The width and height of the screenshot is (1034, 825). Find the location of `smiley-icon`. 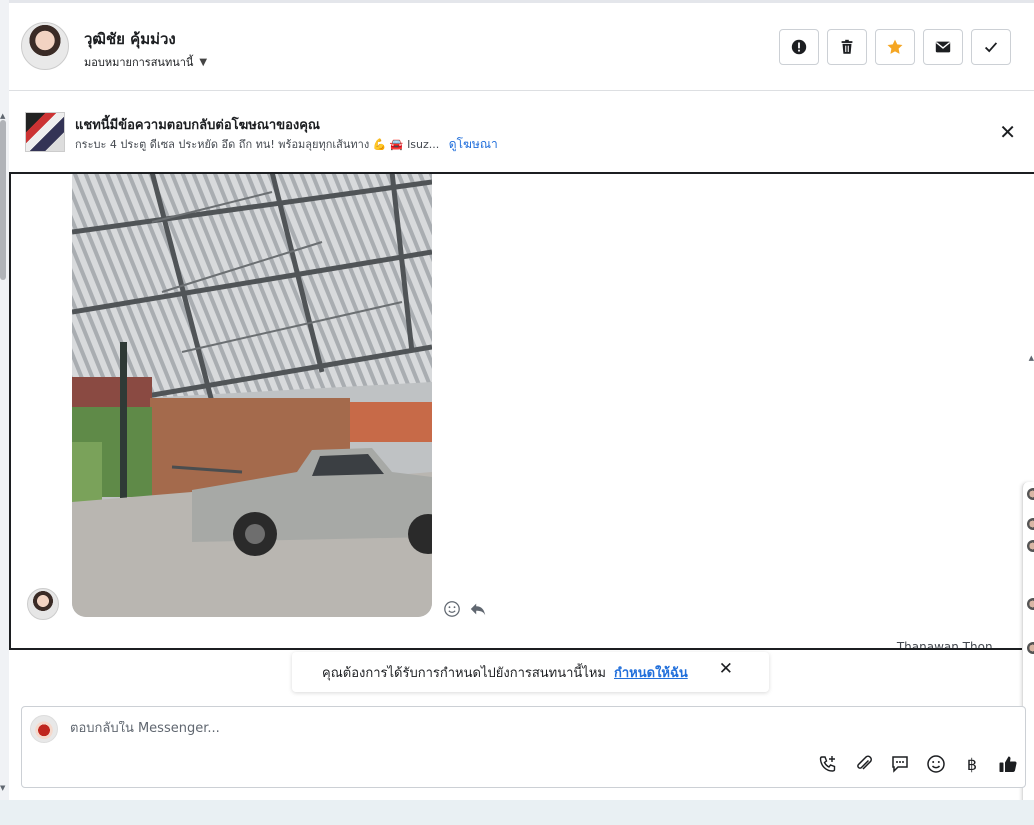

smiley-icon is located at coordinates (936, 764).